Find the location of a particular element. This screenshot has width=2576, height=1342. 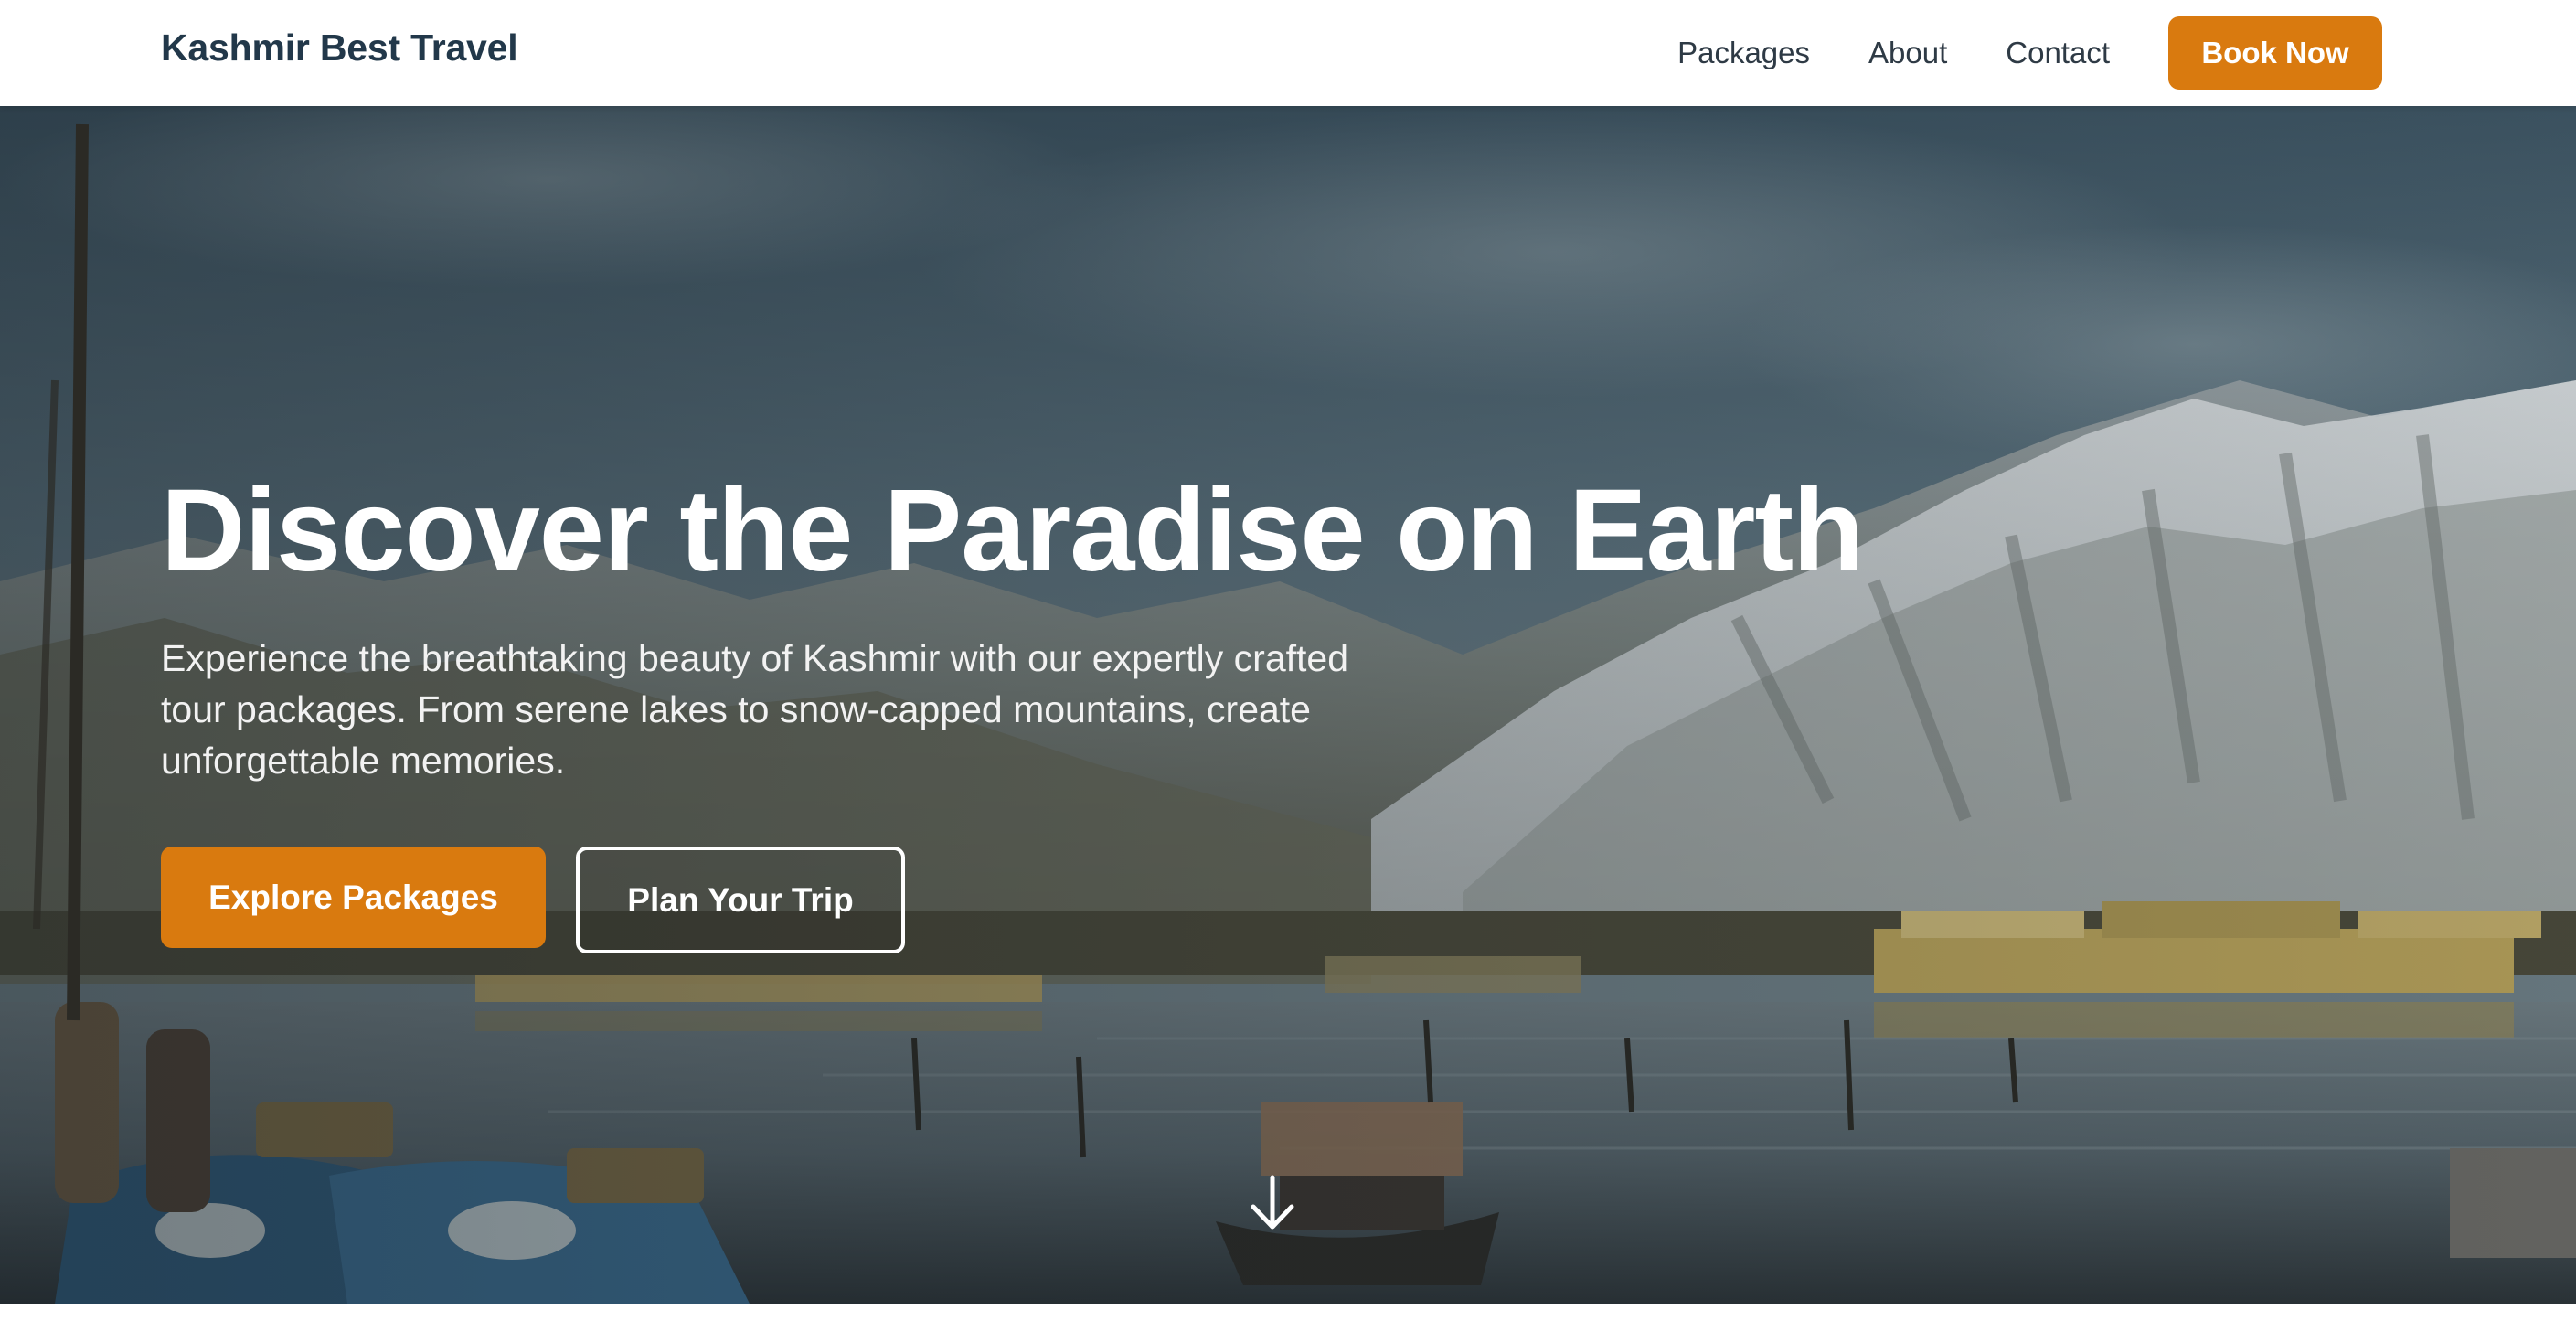

nav-link-about: About is located at coordinates (1907, 53).